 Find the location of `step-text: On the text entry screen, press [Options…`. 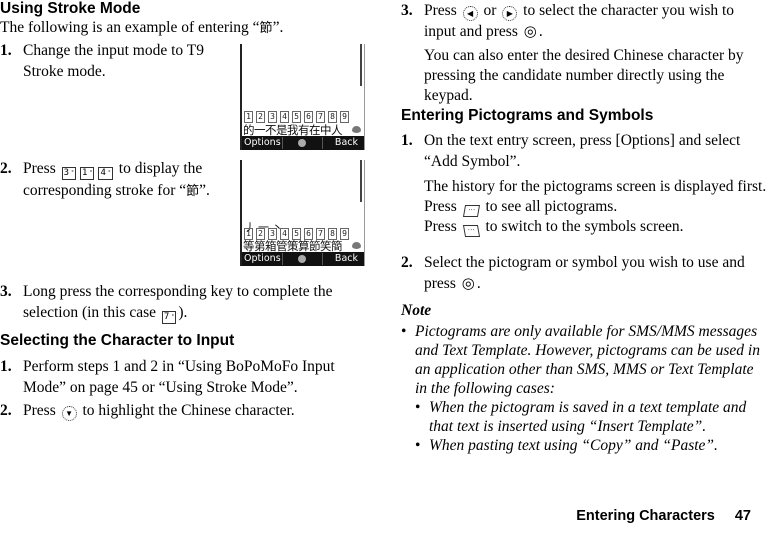

step-text: On the text entry screen, press [Options… is located at coordinates (582, 151).